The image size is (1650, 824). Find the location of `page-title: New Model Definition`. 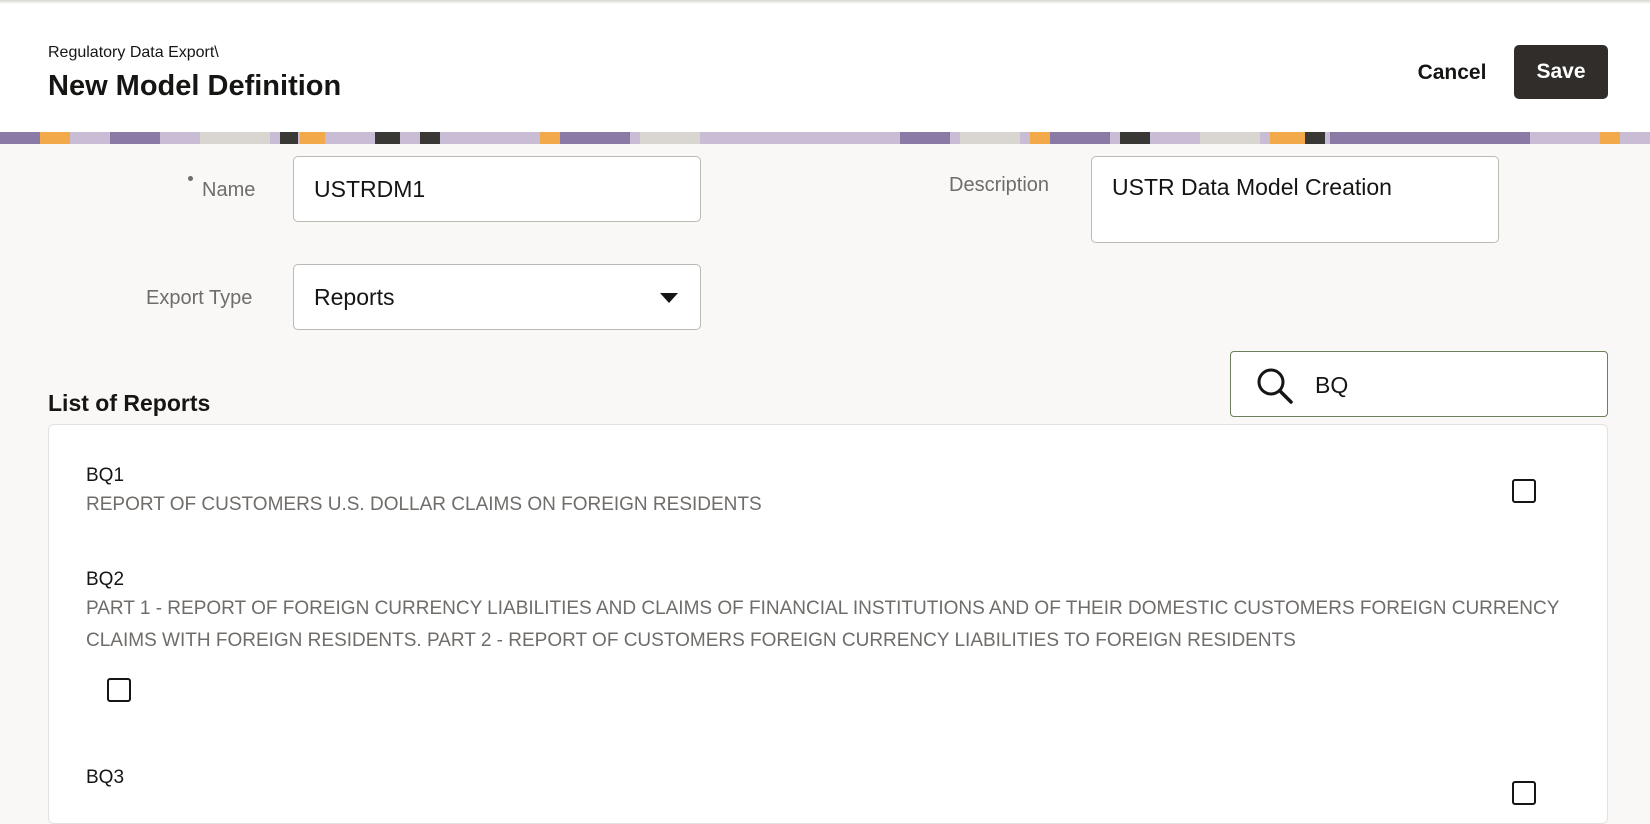

page-title: New Model Definition is located at coordinates (195, 86).